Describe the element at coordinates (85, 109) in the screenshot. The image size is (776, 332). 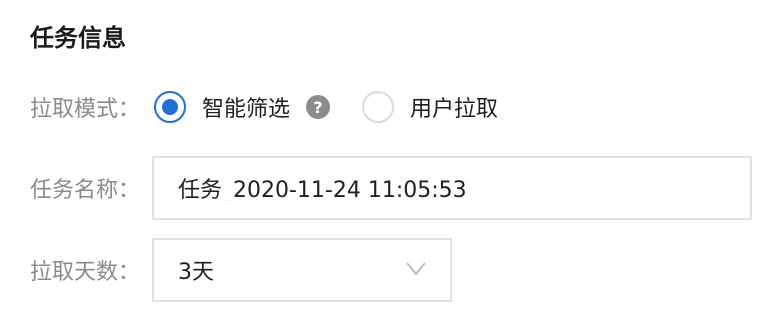
I see `pull-mode-label: 拉取模式：` at that location.